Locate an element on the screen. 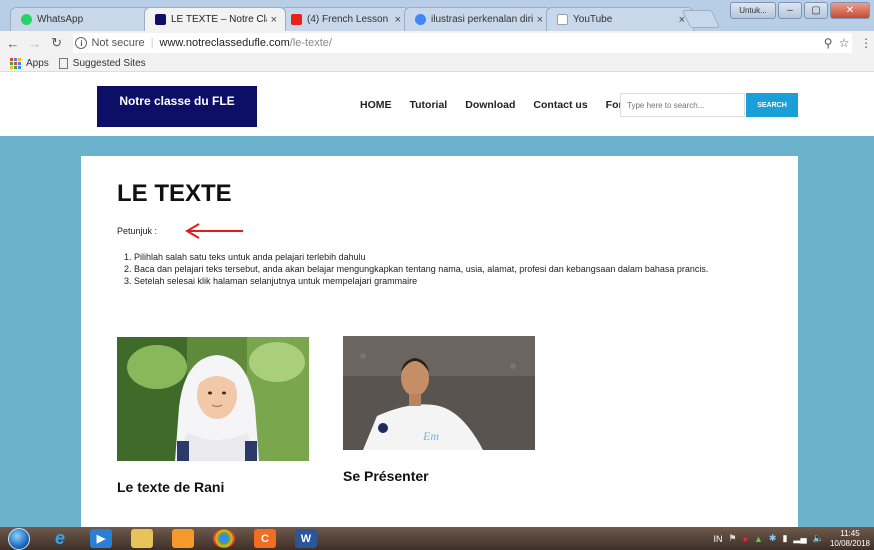 Image resolution: width=874 pixels, height=550 pixels. tab-le-texte: LE TEXTE – Notre Classe × is located at coordinates (215, 19).